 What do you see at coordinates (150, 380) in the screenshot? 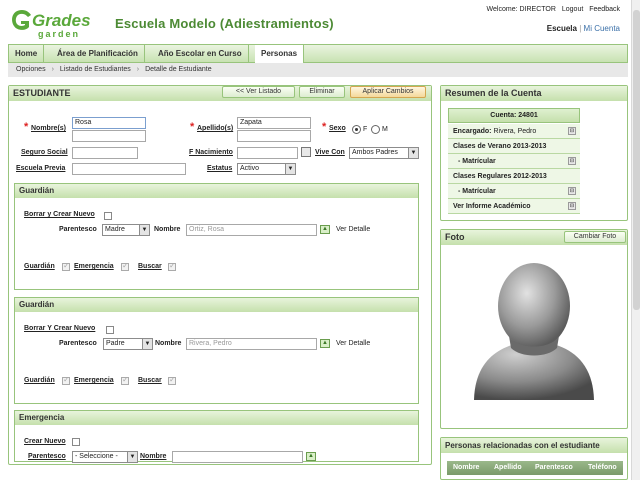
I see `search-check-label: Buscar` at bounding box center [150, 380].